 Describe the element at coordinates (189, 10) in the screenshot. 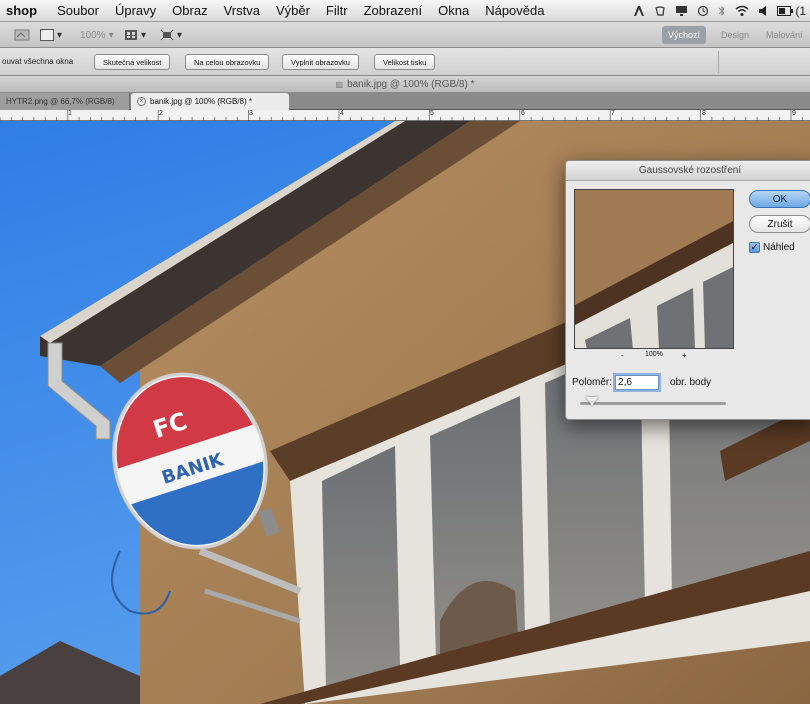

I see `menu-obraz: Obraz` at that location.